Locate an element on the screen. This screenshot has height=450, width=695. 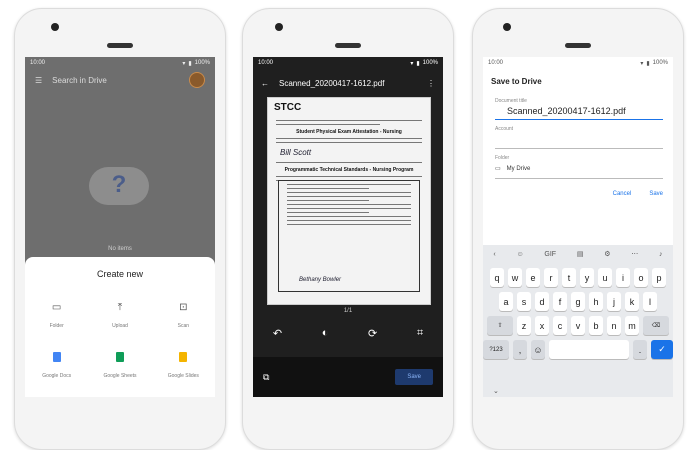
keyboard-row-4: ?123 , ☺ . ✓ is located at coordinates (578, 349).